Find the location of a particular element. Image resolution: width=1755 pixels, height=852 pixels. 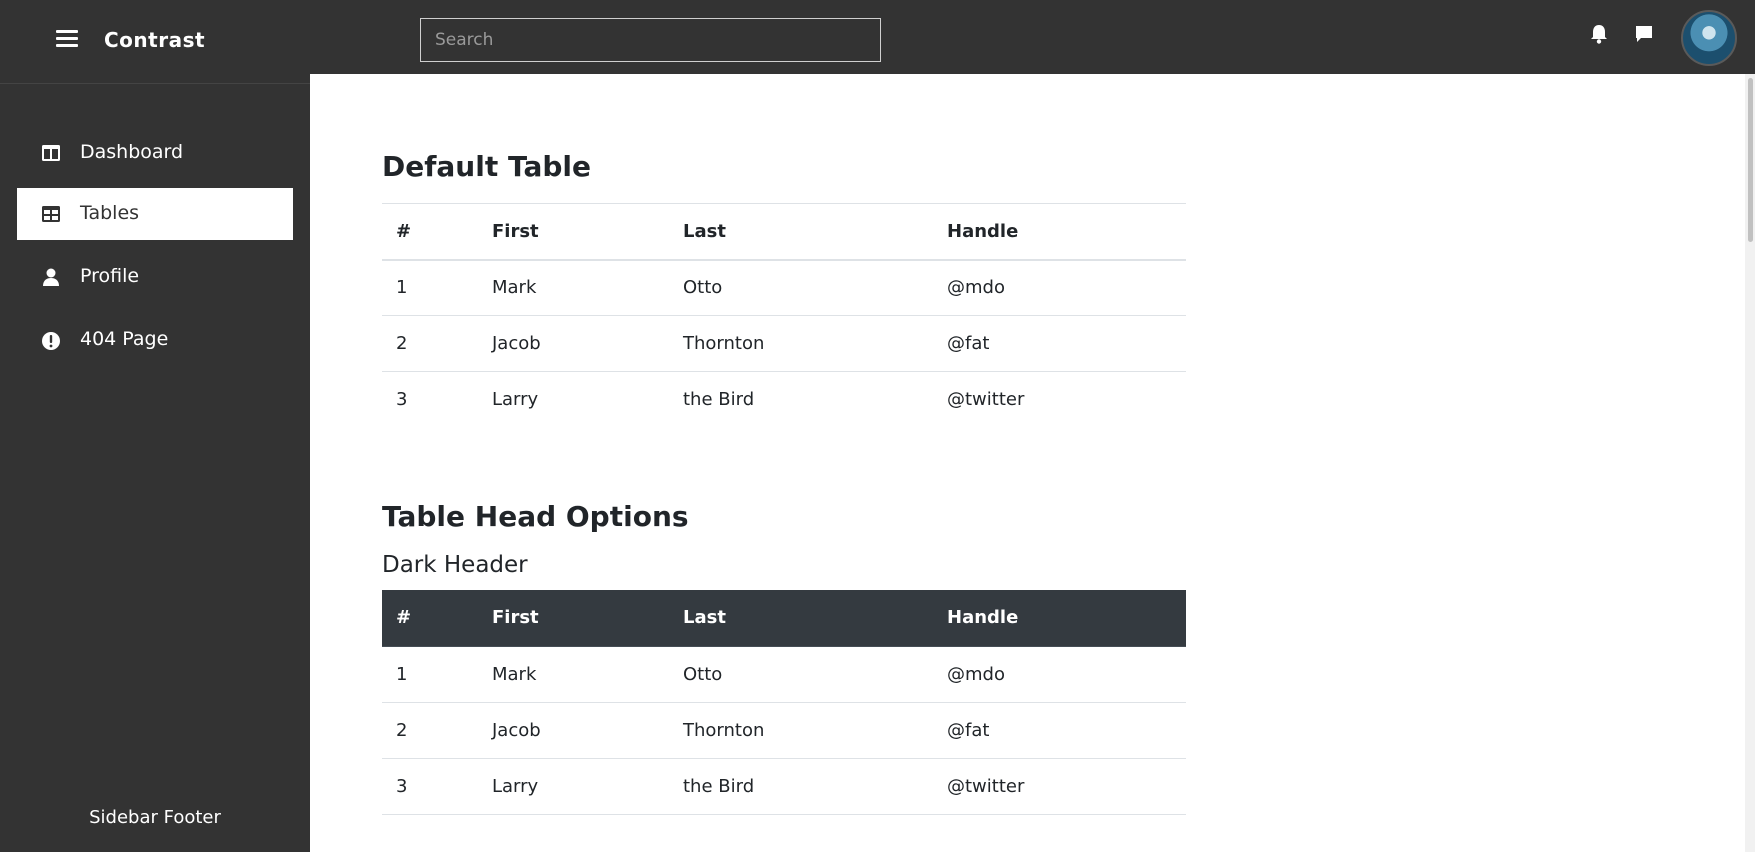

default-table-title: Default Table is located at coordinates (486, 166).